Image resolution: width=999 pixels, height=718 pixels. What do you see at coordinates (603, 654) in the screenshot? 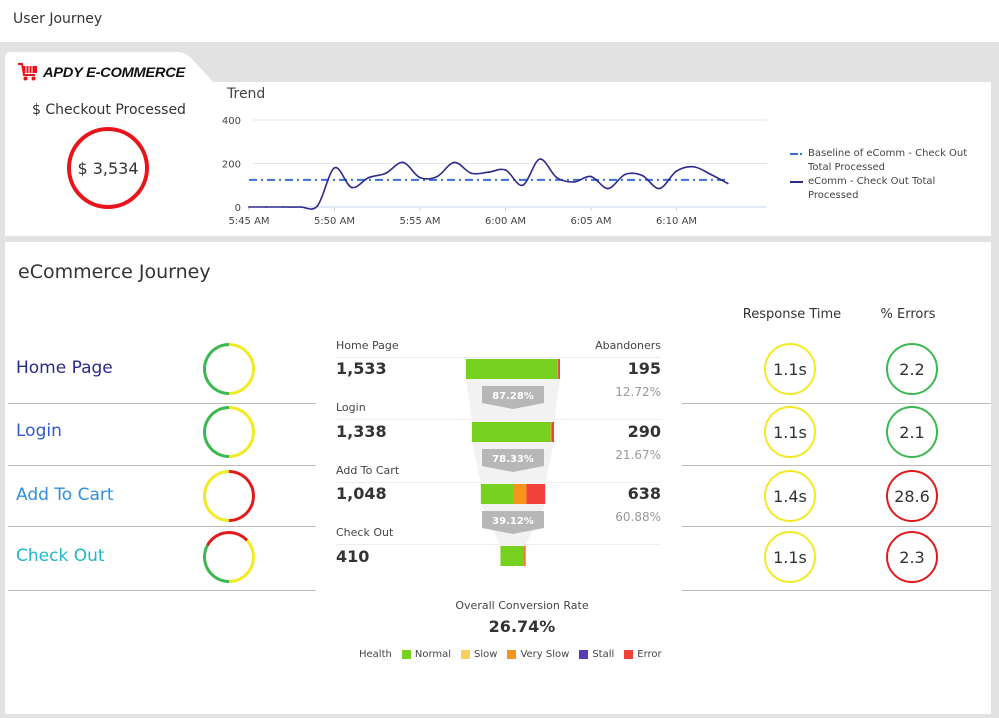
I see `health-item-label: Stall` at bounding box center [603, 654].